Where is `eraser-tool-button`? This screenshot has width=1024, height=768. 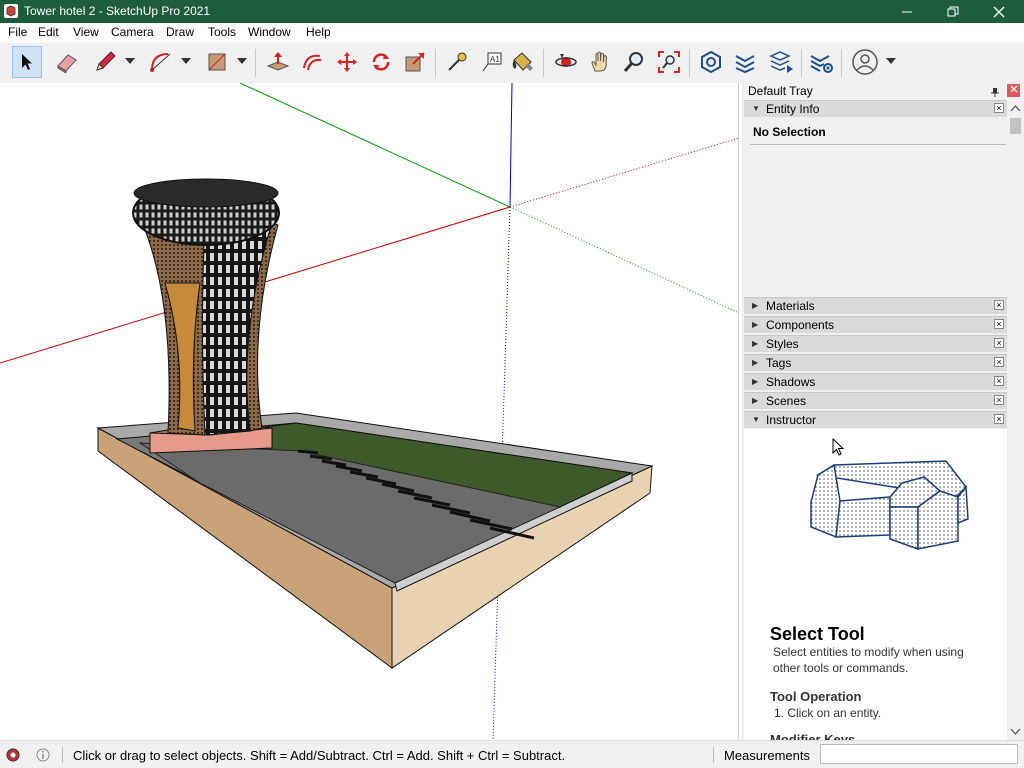
eraser-tool-button is located at coordinates (67, 62).